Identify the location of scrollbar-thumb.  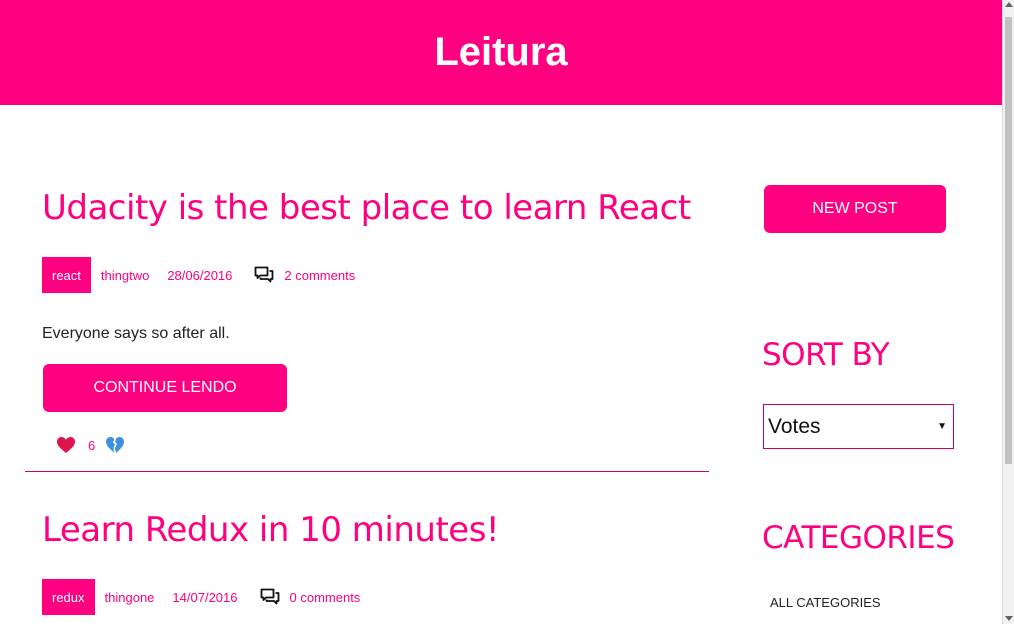
(1008, 240).